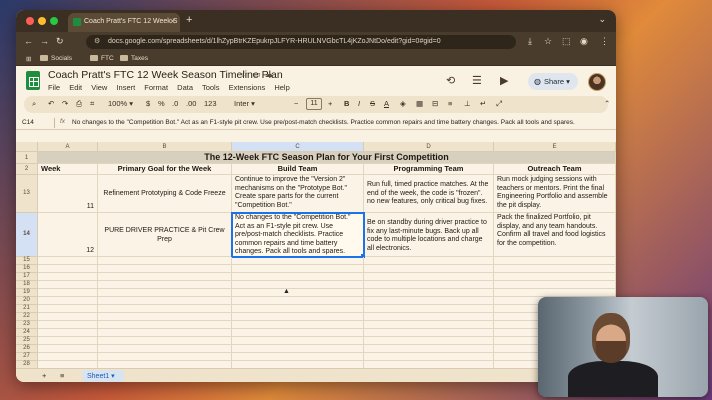  Describe the element at coordinates (435, 103) in the screenshot. I see `merge-cells-icon: ⊟` at that location.